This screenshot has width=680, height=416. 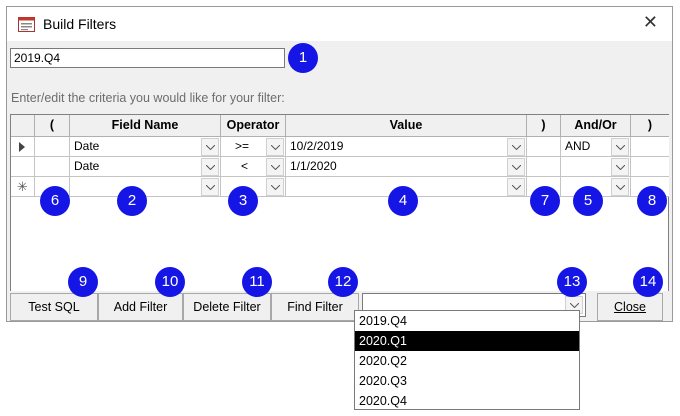 What do you see at coordinates (467, 321) in the screenshot?
I see `dropdown-option: 2019.Q4` at bounding box center [467, 321].